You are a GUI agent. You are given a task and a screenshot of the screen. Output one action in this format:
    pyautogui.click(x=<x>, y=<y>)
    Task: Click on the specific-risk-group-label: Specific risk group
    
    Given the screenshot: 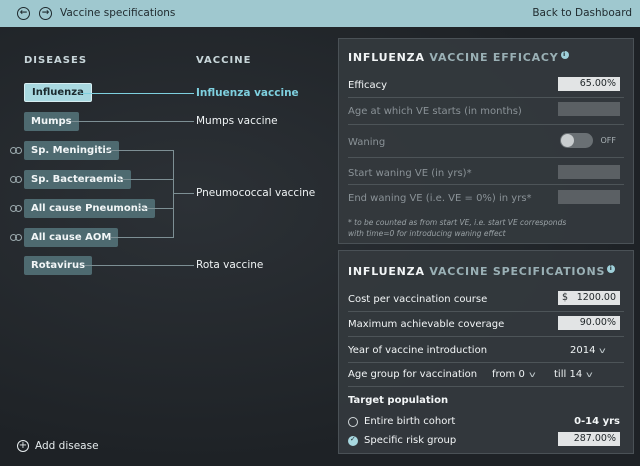 What is the action you would take?
    pyautogui.click(x=410, y=440)
    